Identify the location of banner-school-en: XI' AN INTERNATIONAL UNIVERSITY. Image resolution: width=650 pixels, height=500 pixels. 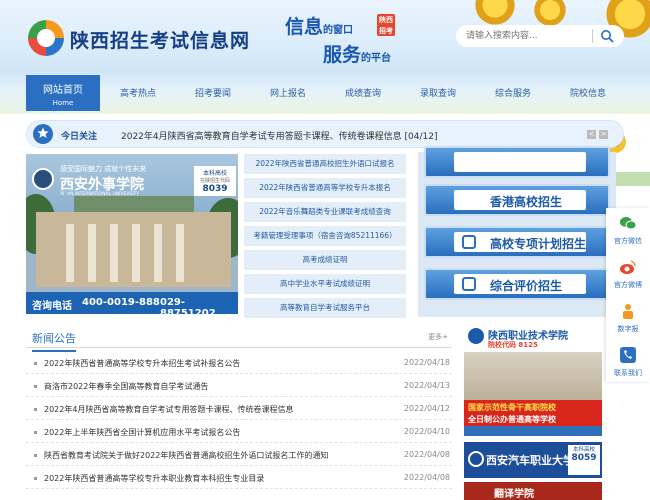
(100, 194).